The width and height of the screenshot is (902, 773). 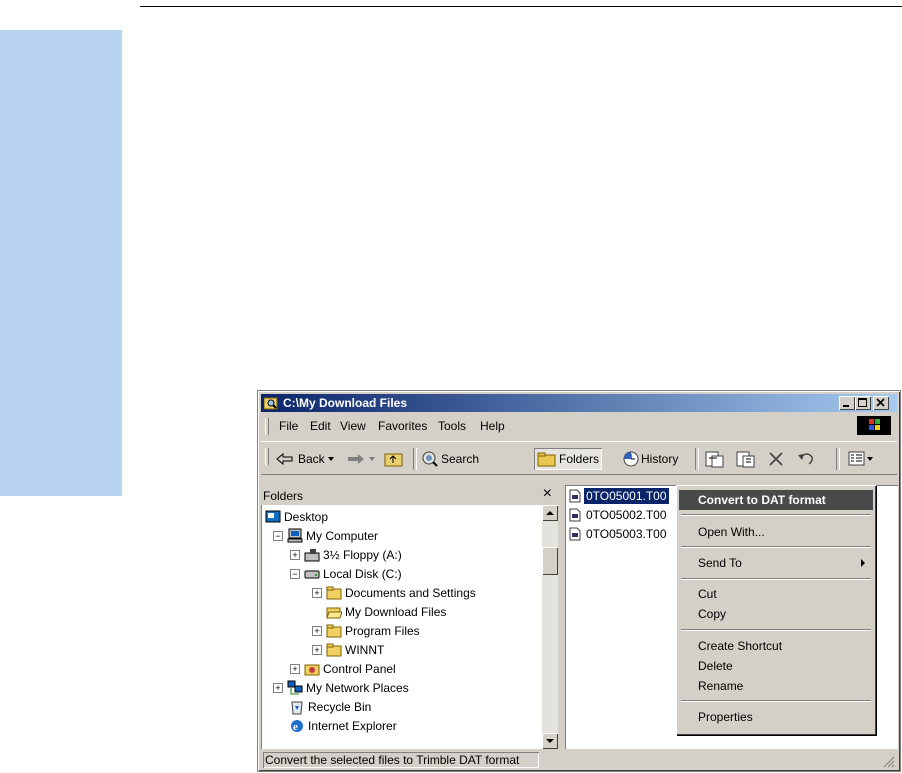 What do you see at coordinates (283, 496) in the screenshot?
I see `folders-pane-title: Folders` at bounding box center [283, 496].